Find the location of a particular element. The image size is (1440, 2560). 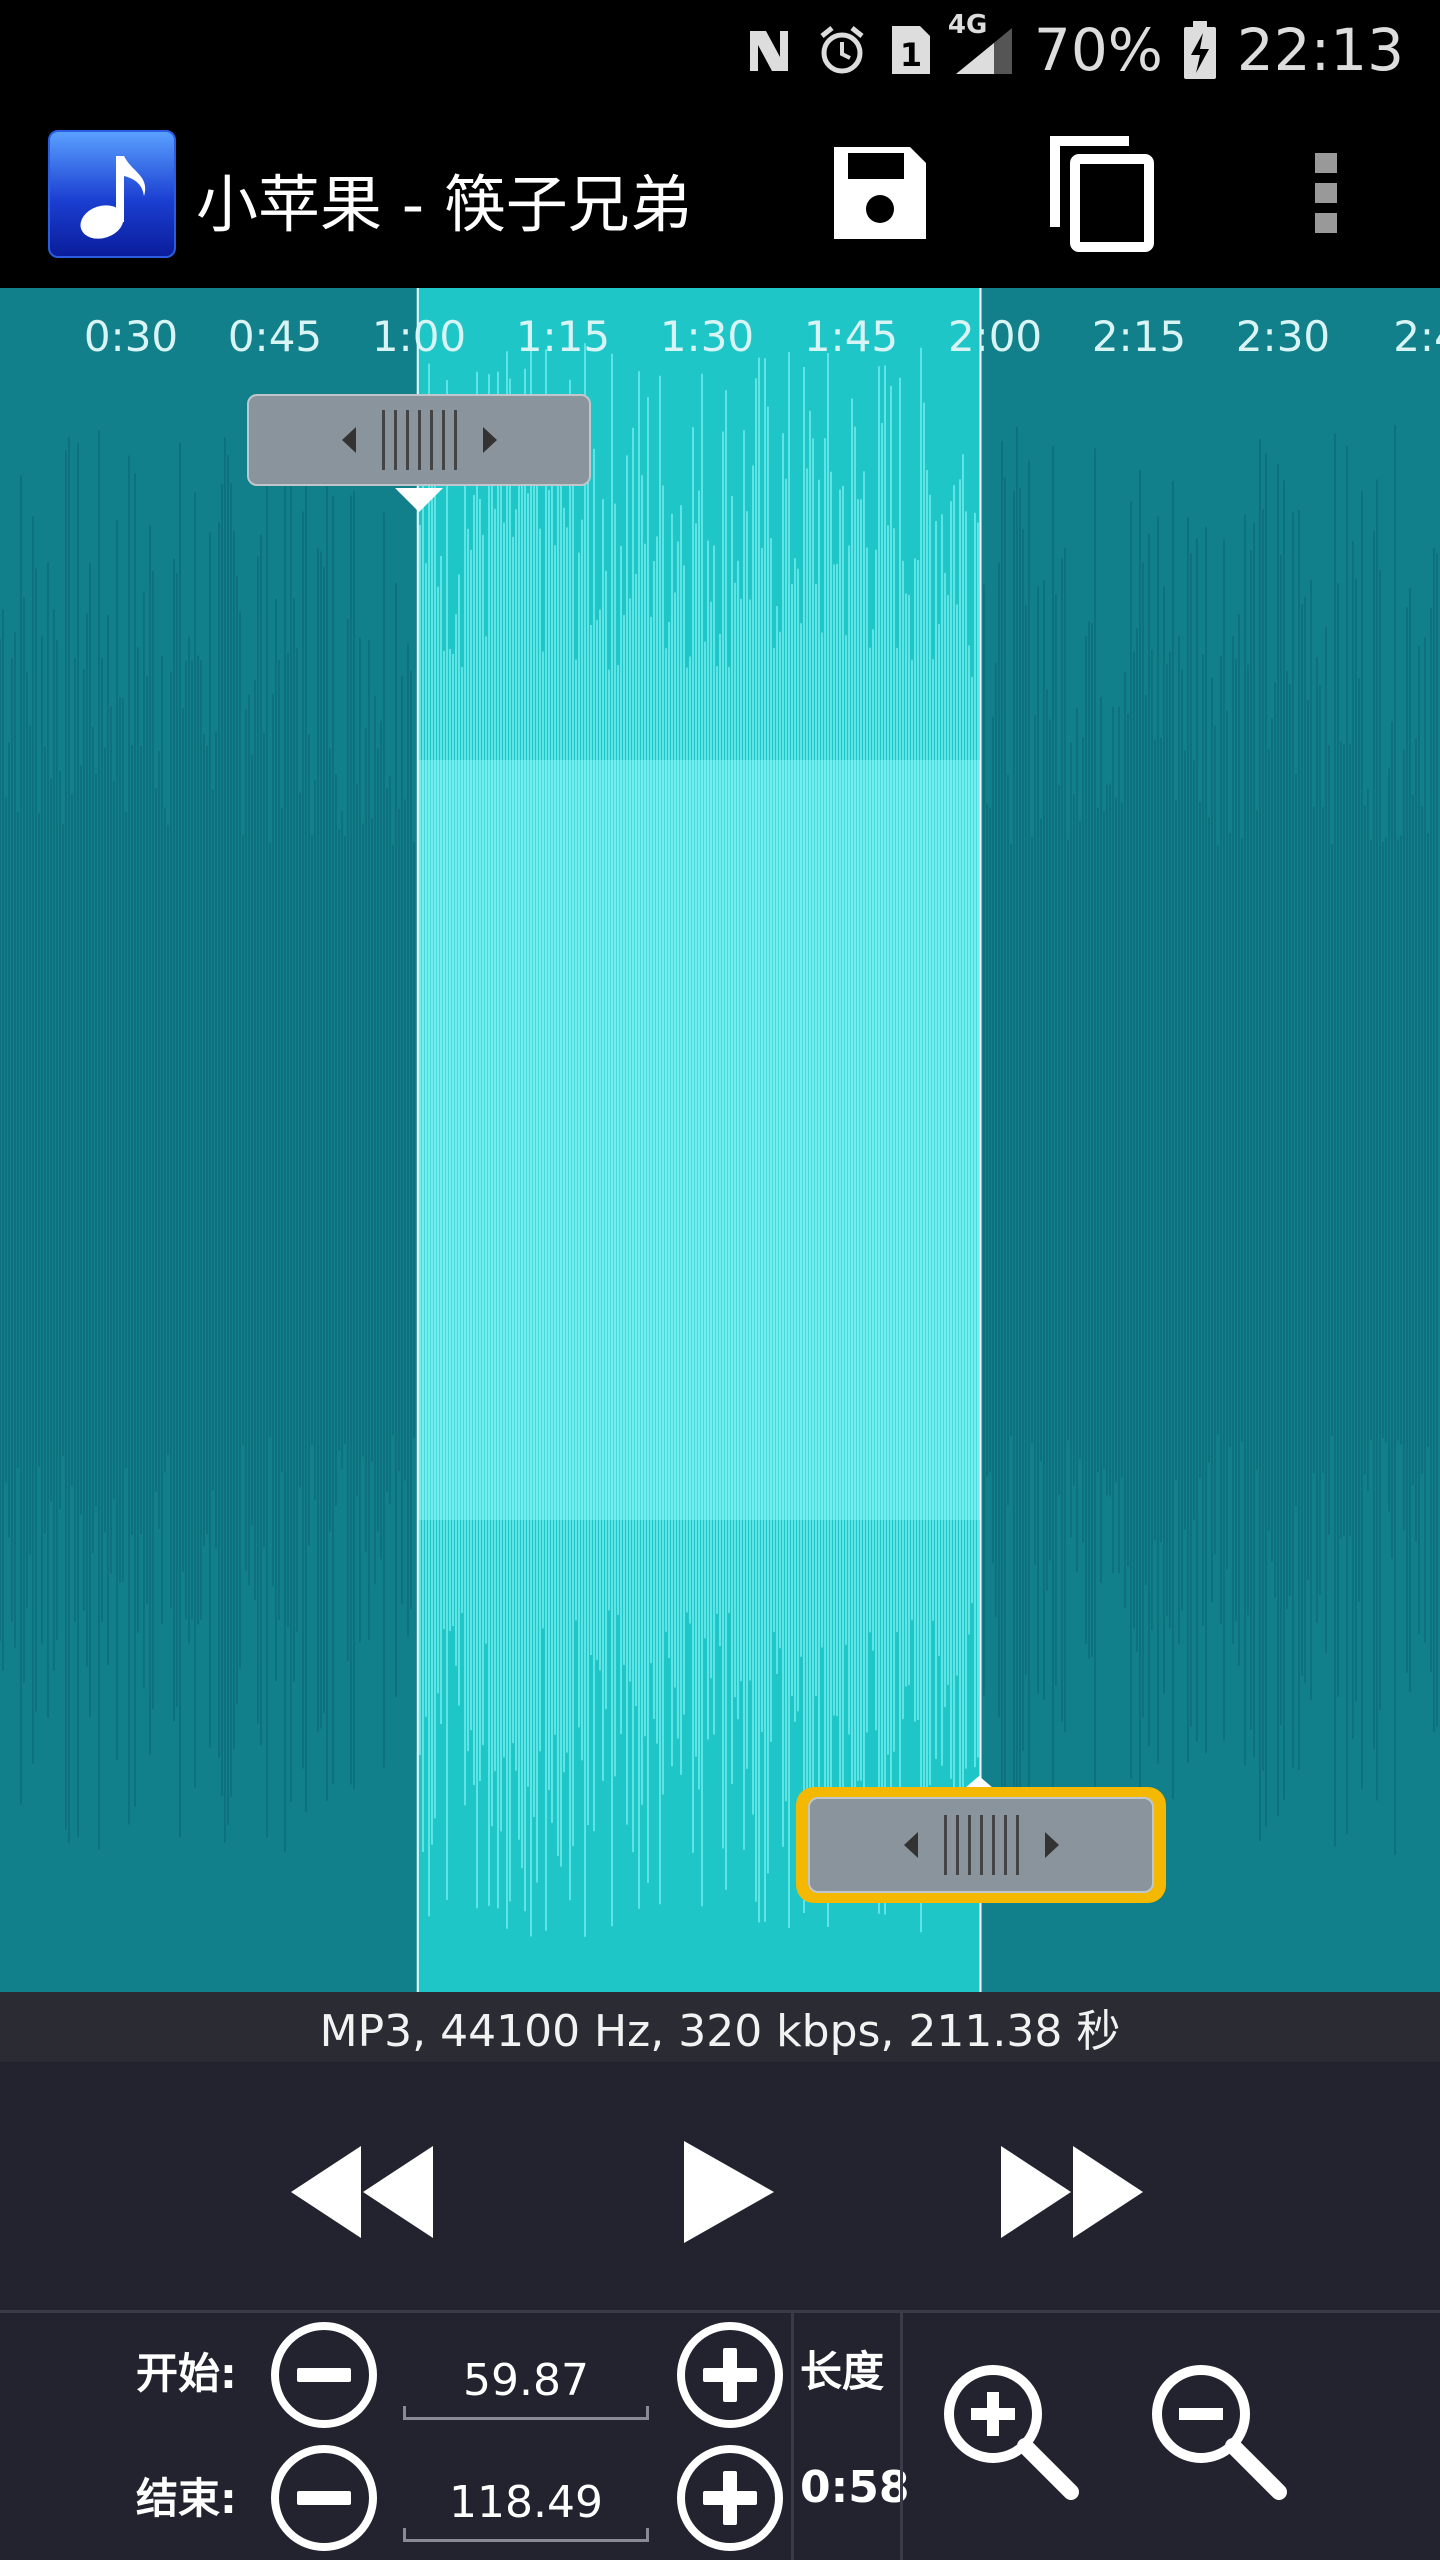

overflow-menu-icon is located at coordinates (1326, 193).